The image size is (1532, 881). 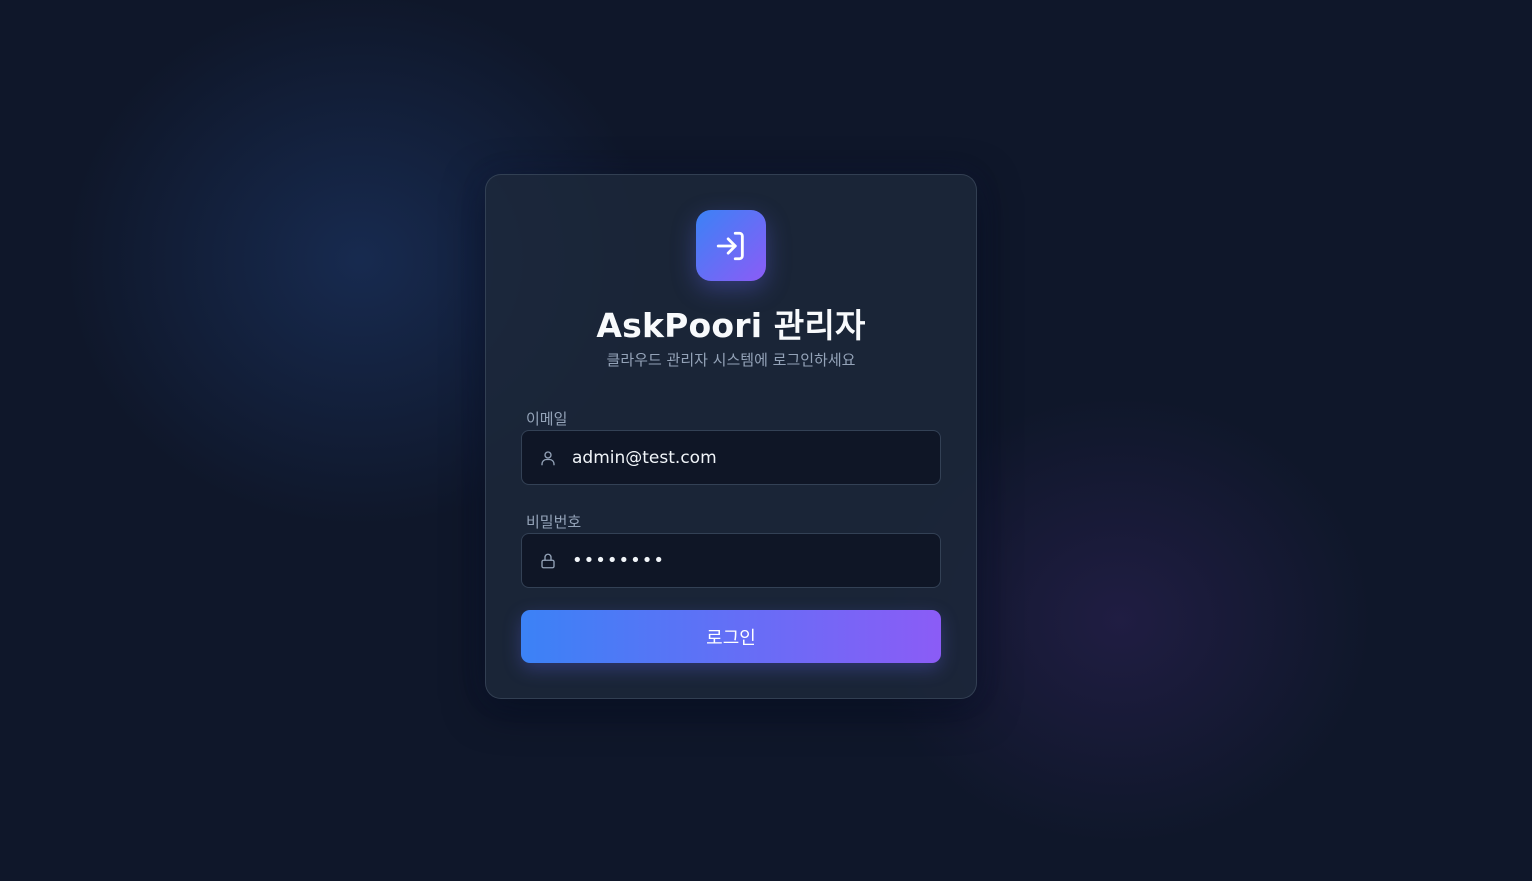 What do you see at coordinates (547, 419) in the screenshot?
I see `email-label: 이메일` at bounding box center [547, 419].